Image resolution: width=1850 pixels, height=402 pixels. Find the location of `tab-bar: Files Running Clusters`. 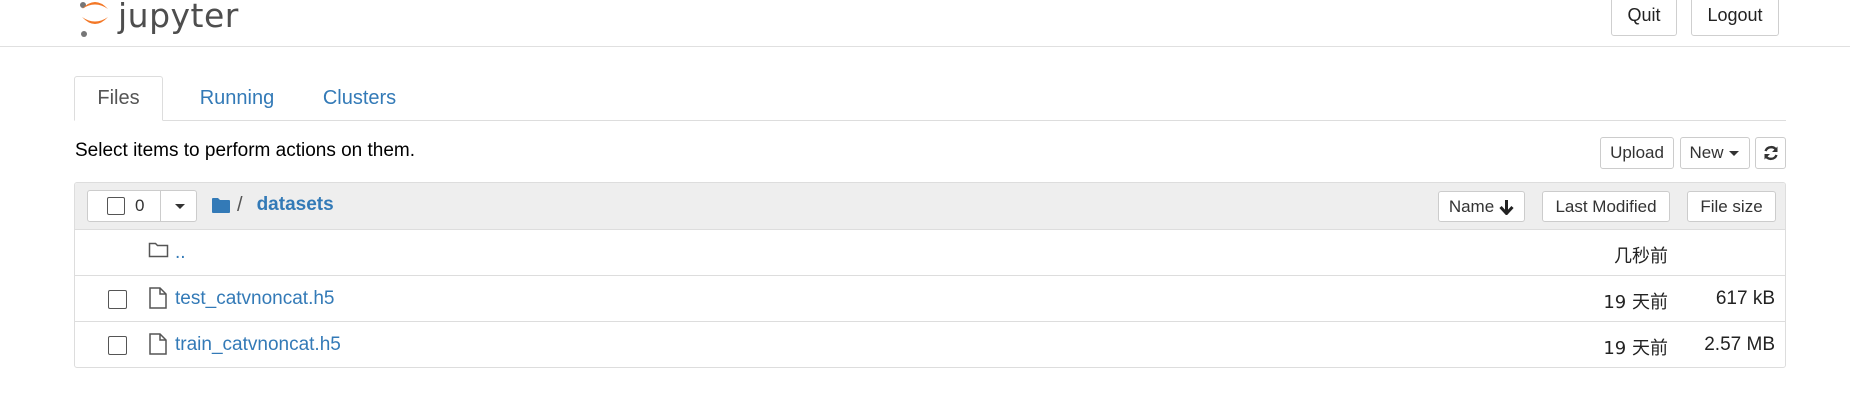

tab-bar: Files Running Clusters is located at coordinates (930, 98).